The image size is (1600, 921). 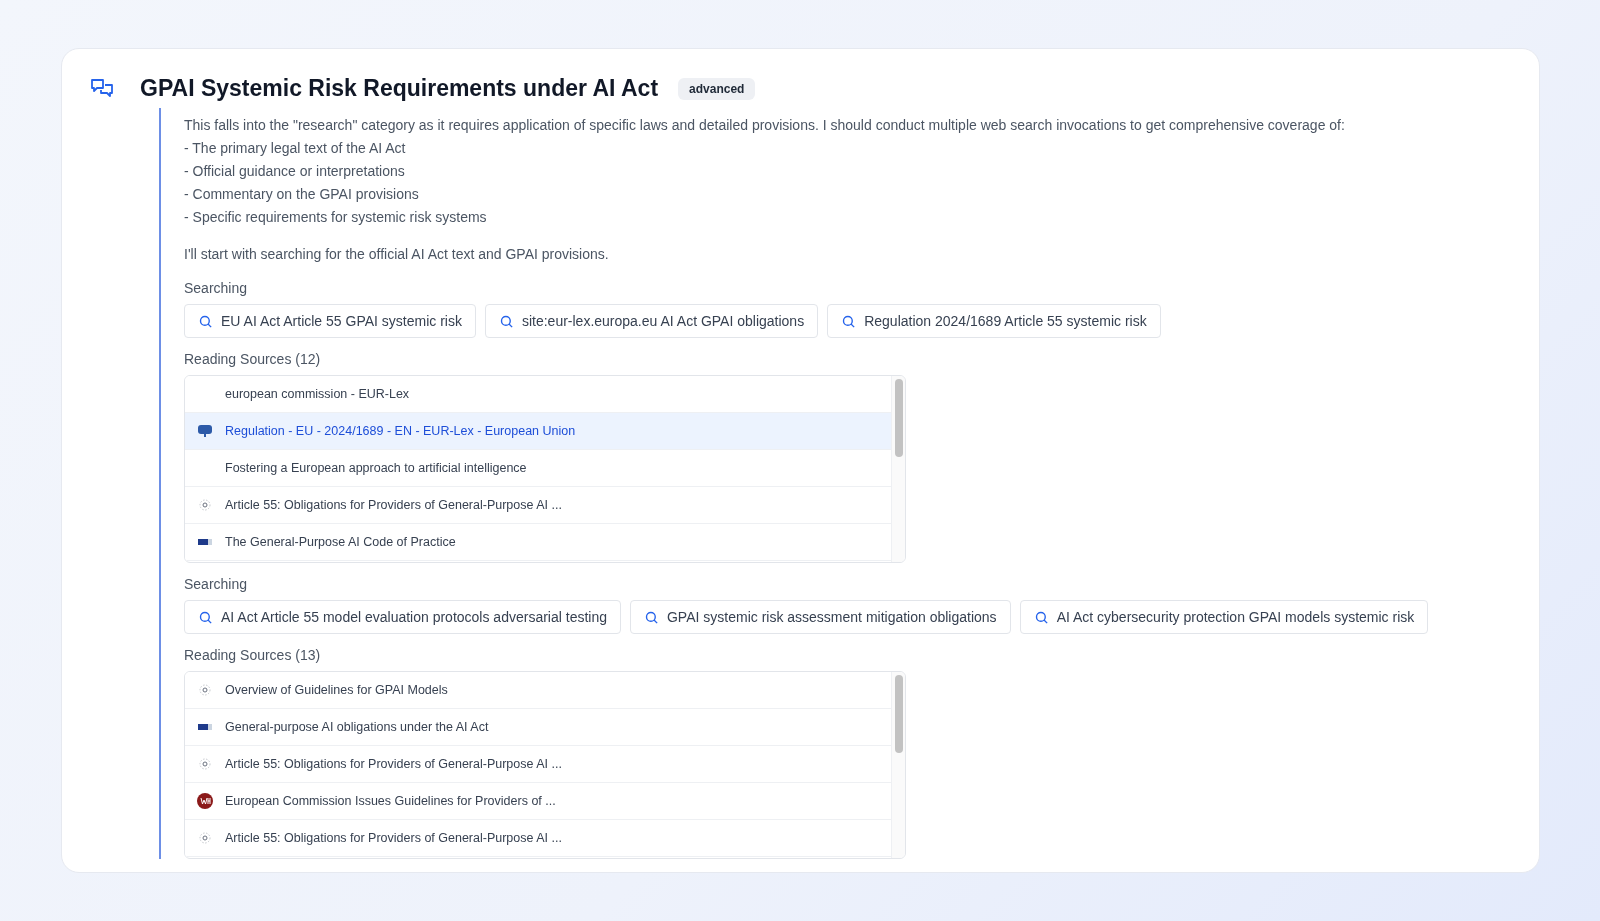 I want to click on round-logo-icon, so click(x=205, y=801).